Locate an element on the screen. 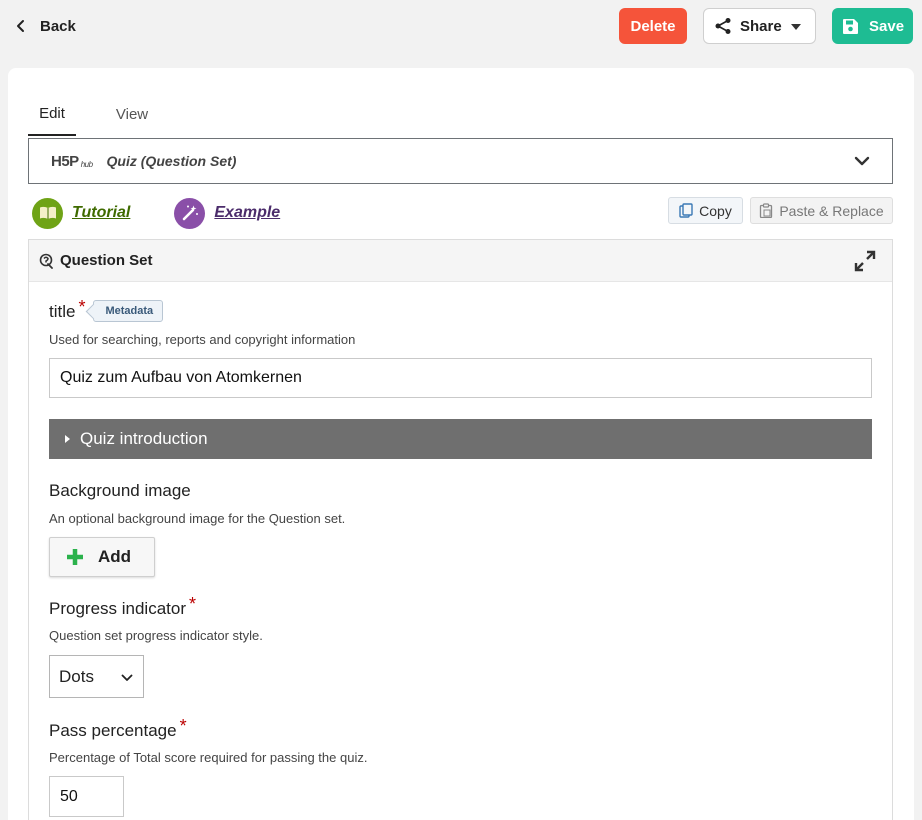 Image resolution: width=922 pixels, height=820 pixels. mode-tabs: Edit View is located at coordinates (98, 114).